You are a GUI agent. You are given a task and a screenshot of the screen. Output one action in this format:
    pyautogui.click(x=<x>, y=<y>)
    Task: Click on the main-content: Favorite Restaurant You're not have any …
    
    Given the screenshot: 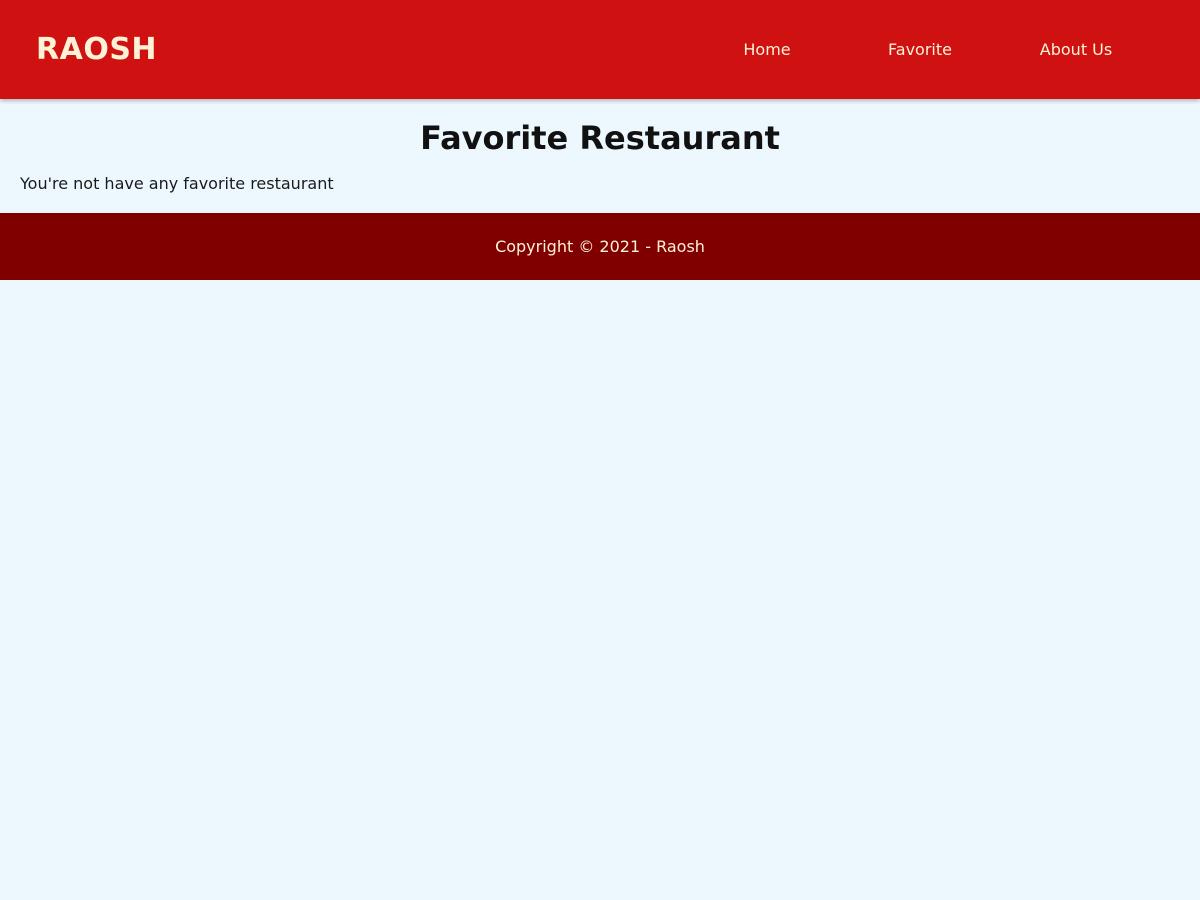 What is the action you would take?
    pyautogui.click(x=600, y=156)
    